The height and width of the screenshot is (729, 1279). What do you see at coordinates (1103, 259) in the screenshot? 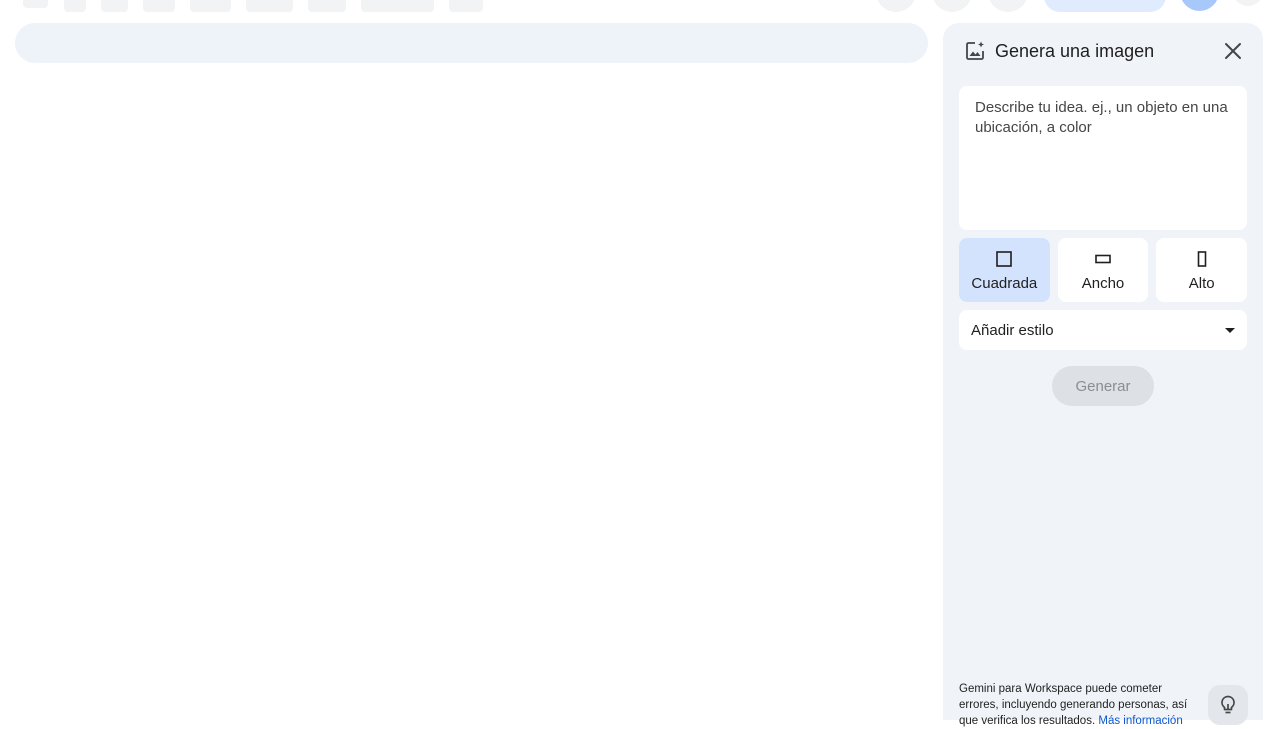
I see `landscape-icon` at bounding box center [1103, 259].